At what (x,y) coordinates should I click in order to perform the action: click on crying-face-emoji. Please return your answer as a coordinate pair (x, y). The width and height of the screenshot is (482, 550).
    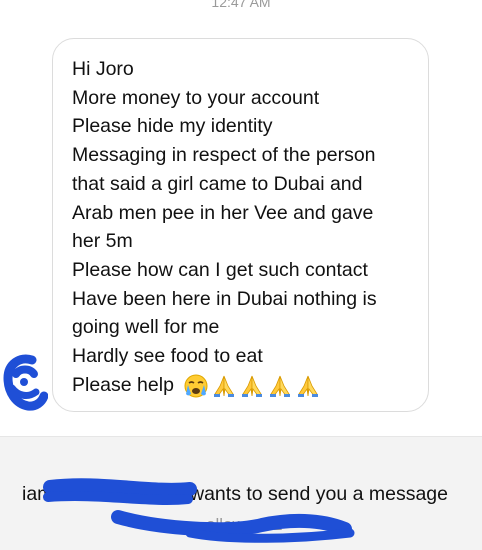
    Looking at the image, I should click on (196, 386).